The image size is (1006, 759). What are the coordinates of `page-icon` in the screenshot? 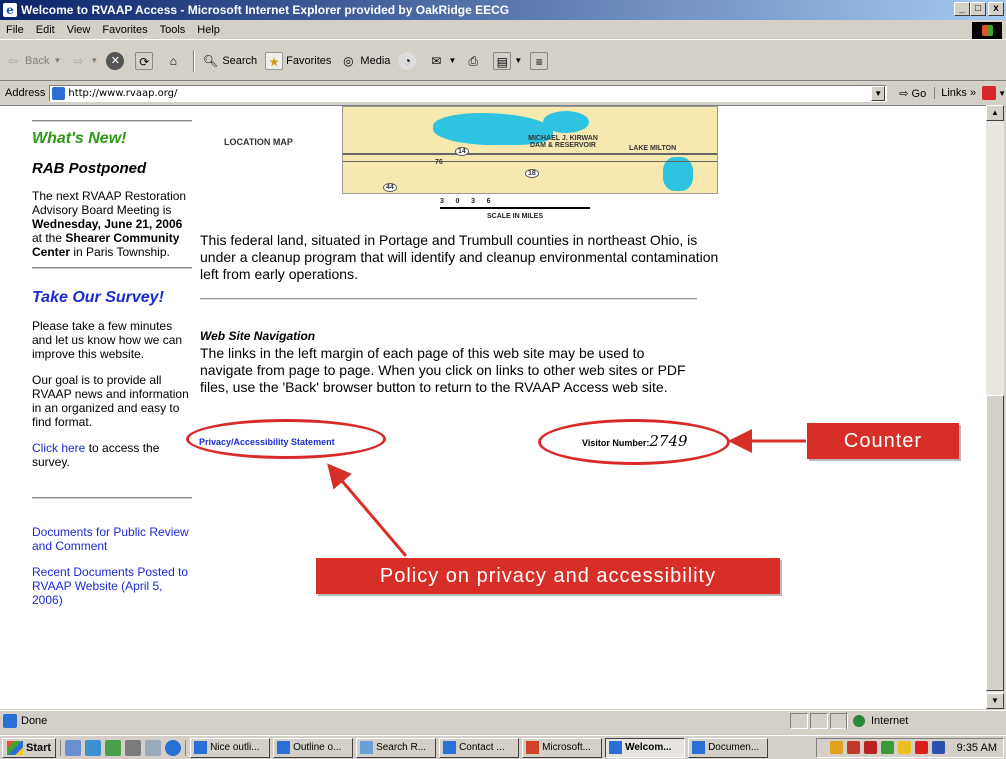 It's located at (59, 93).